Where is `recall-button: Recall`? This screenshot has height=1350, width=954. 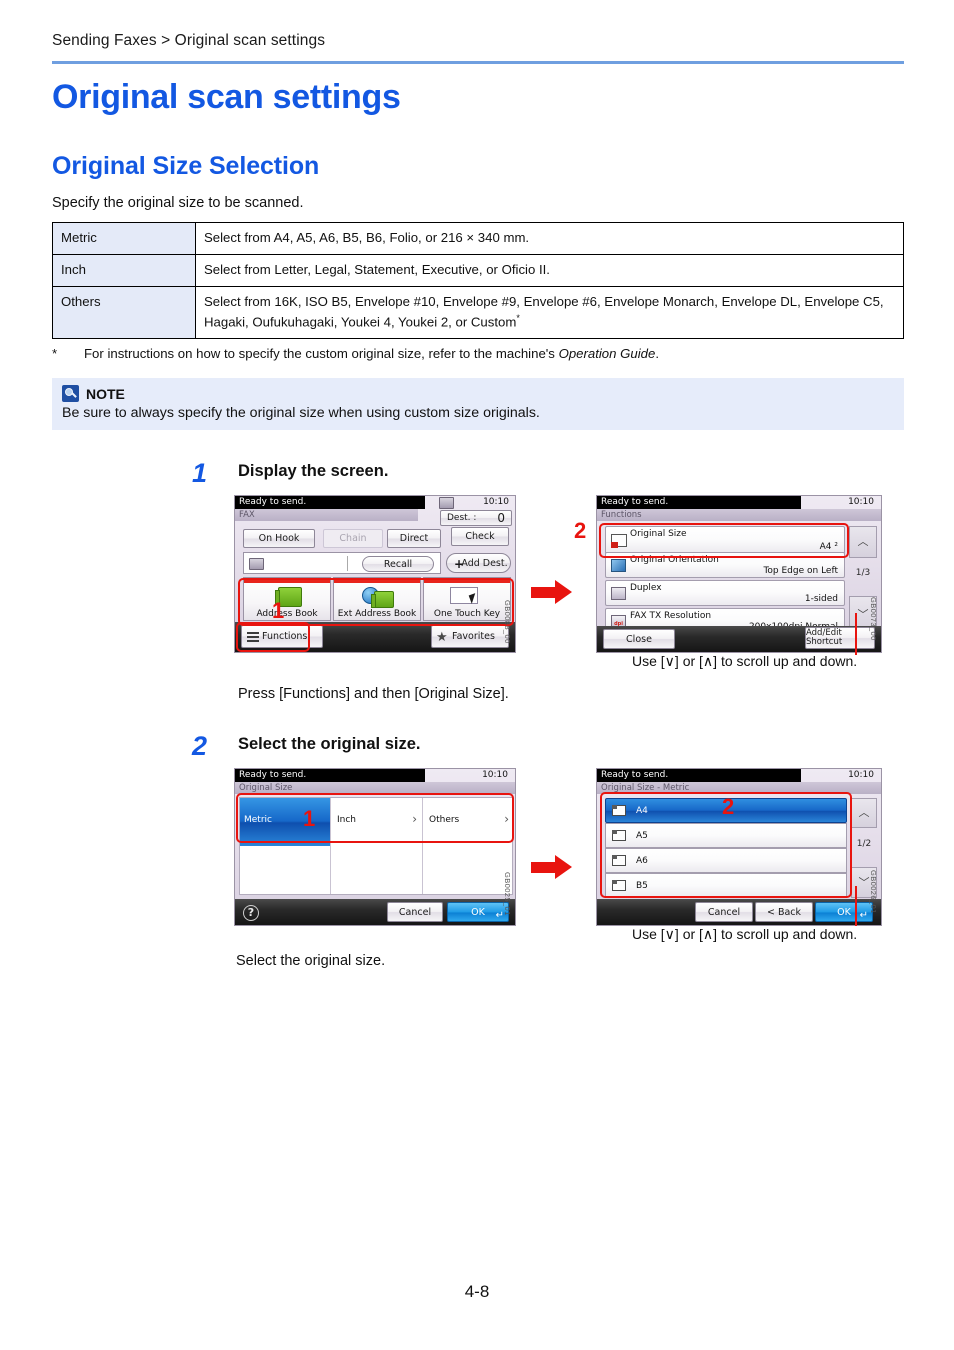 recall-button: Recall is located at coordinates (398, 564).